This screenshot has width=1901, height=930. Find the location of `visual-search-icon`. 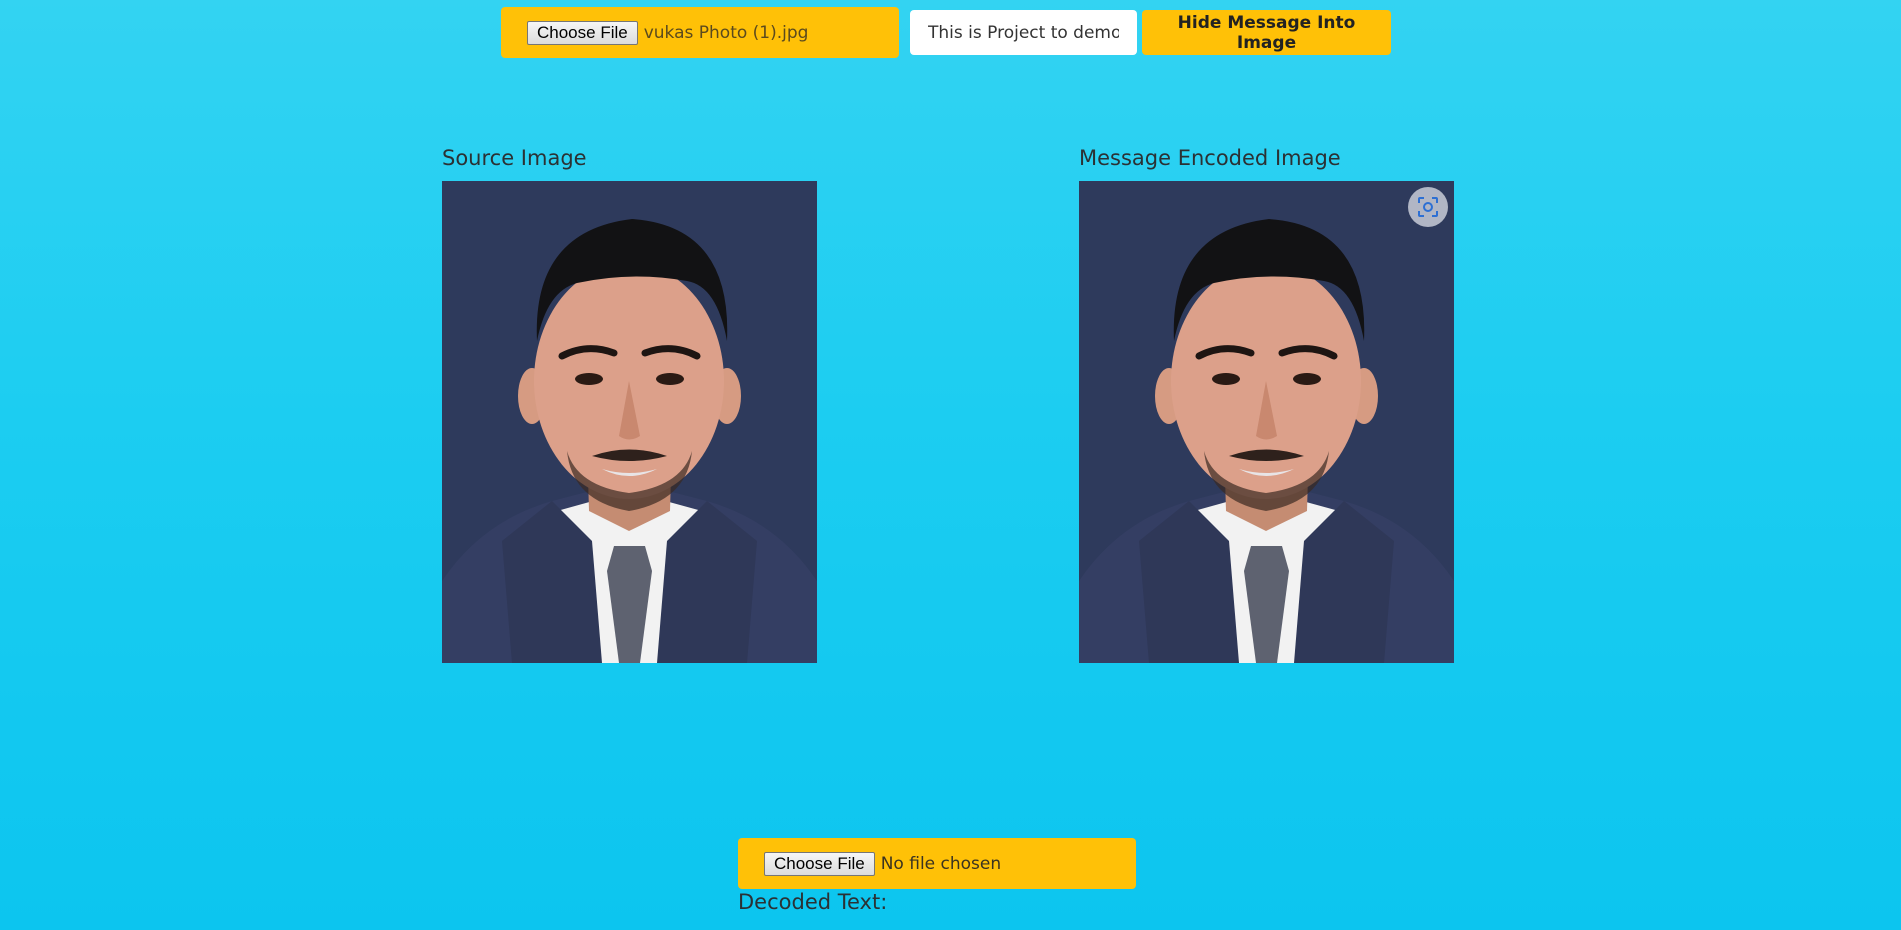

visual-search-icon is located at coordinates (1428, 207).